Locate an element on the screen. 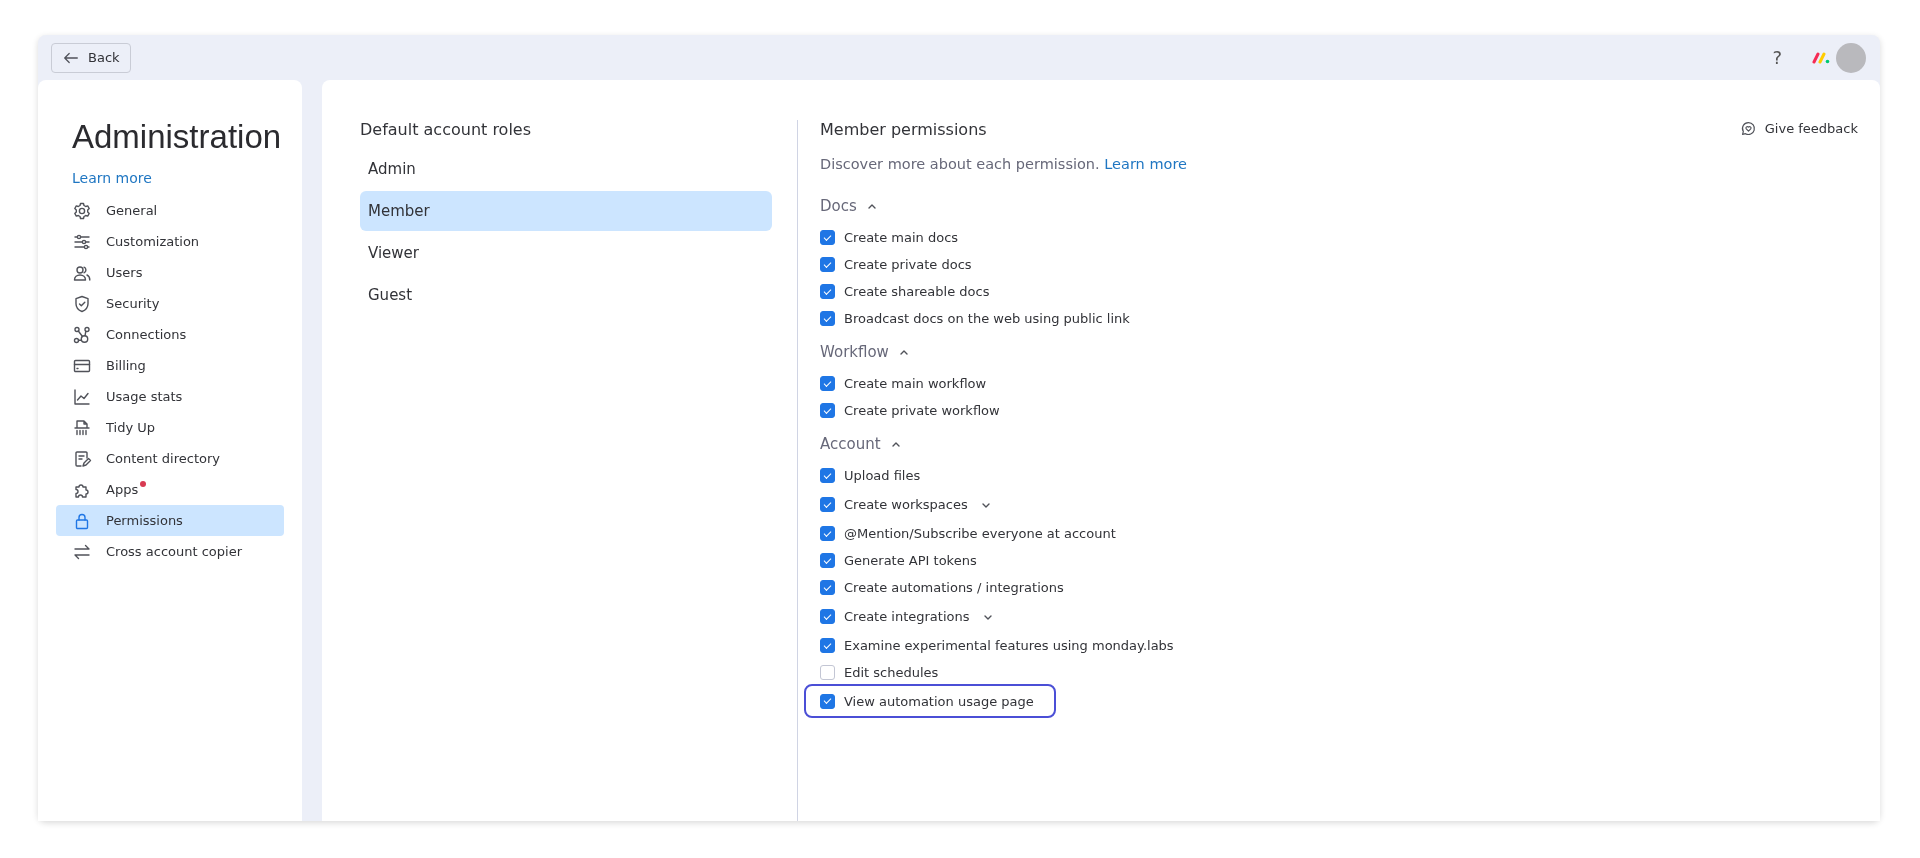 The image size is (1920, 858). sidebar-item: Customization is located at coordinates (170, 241).